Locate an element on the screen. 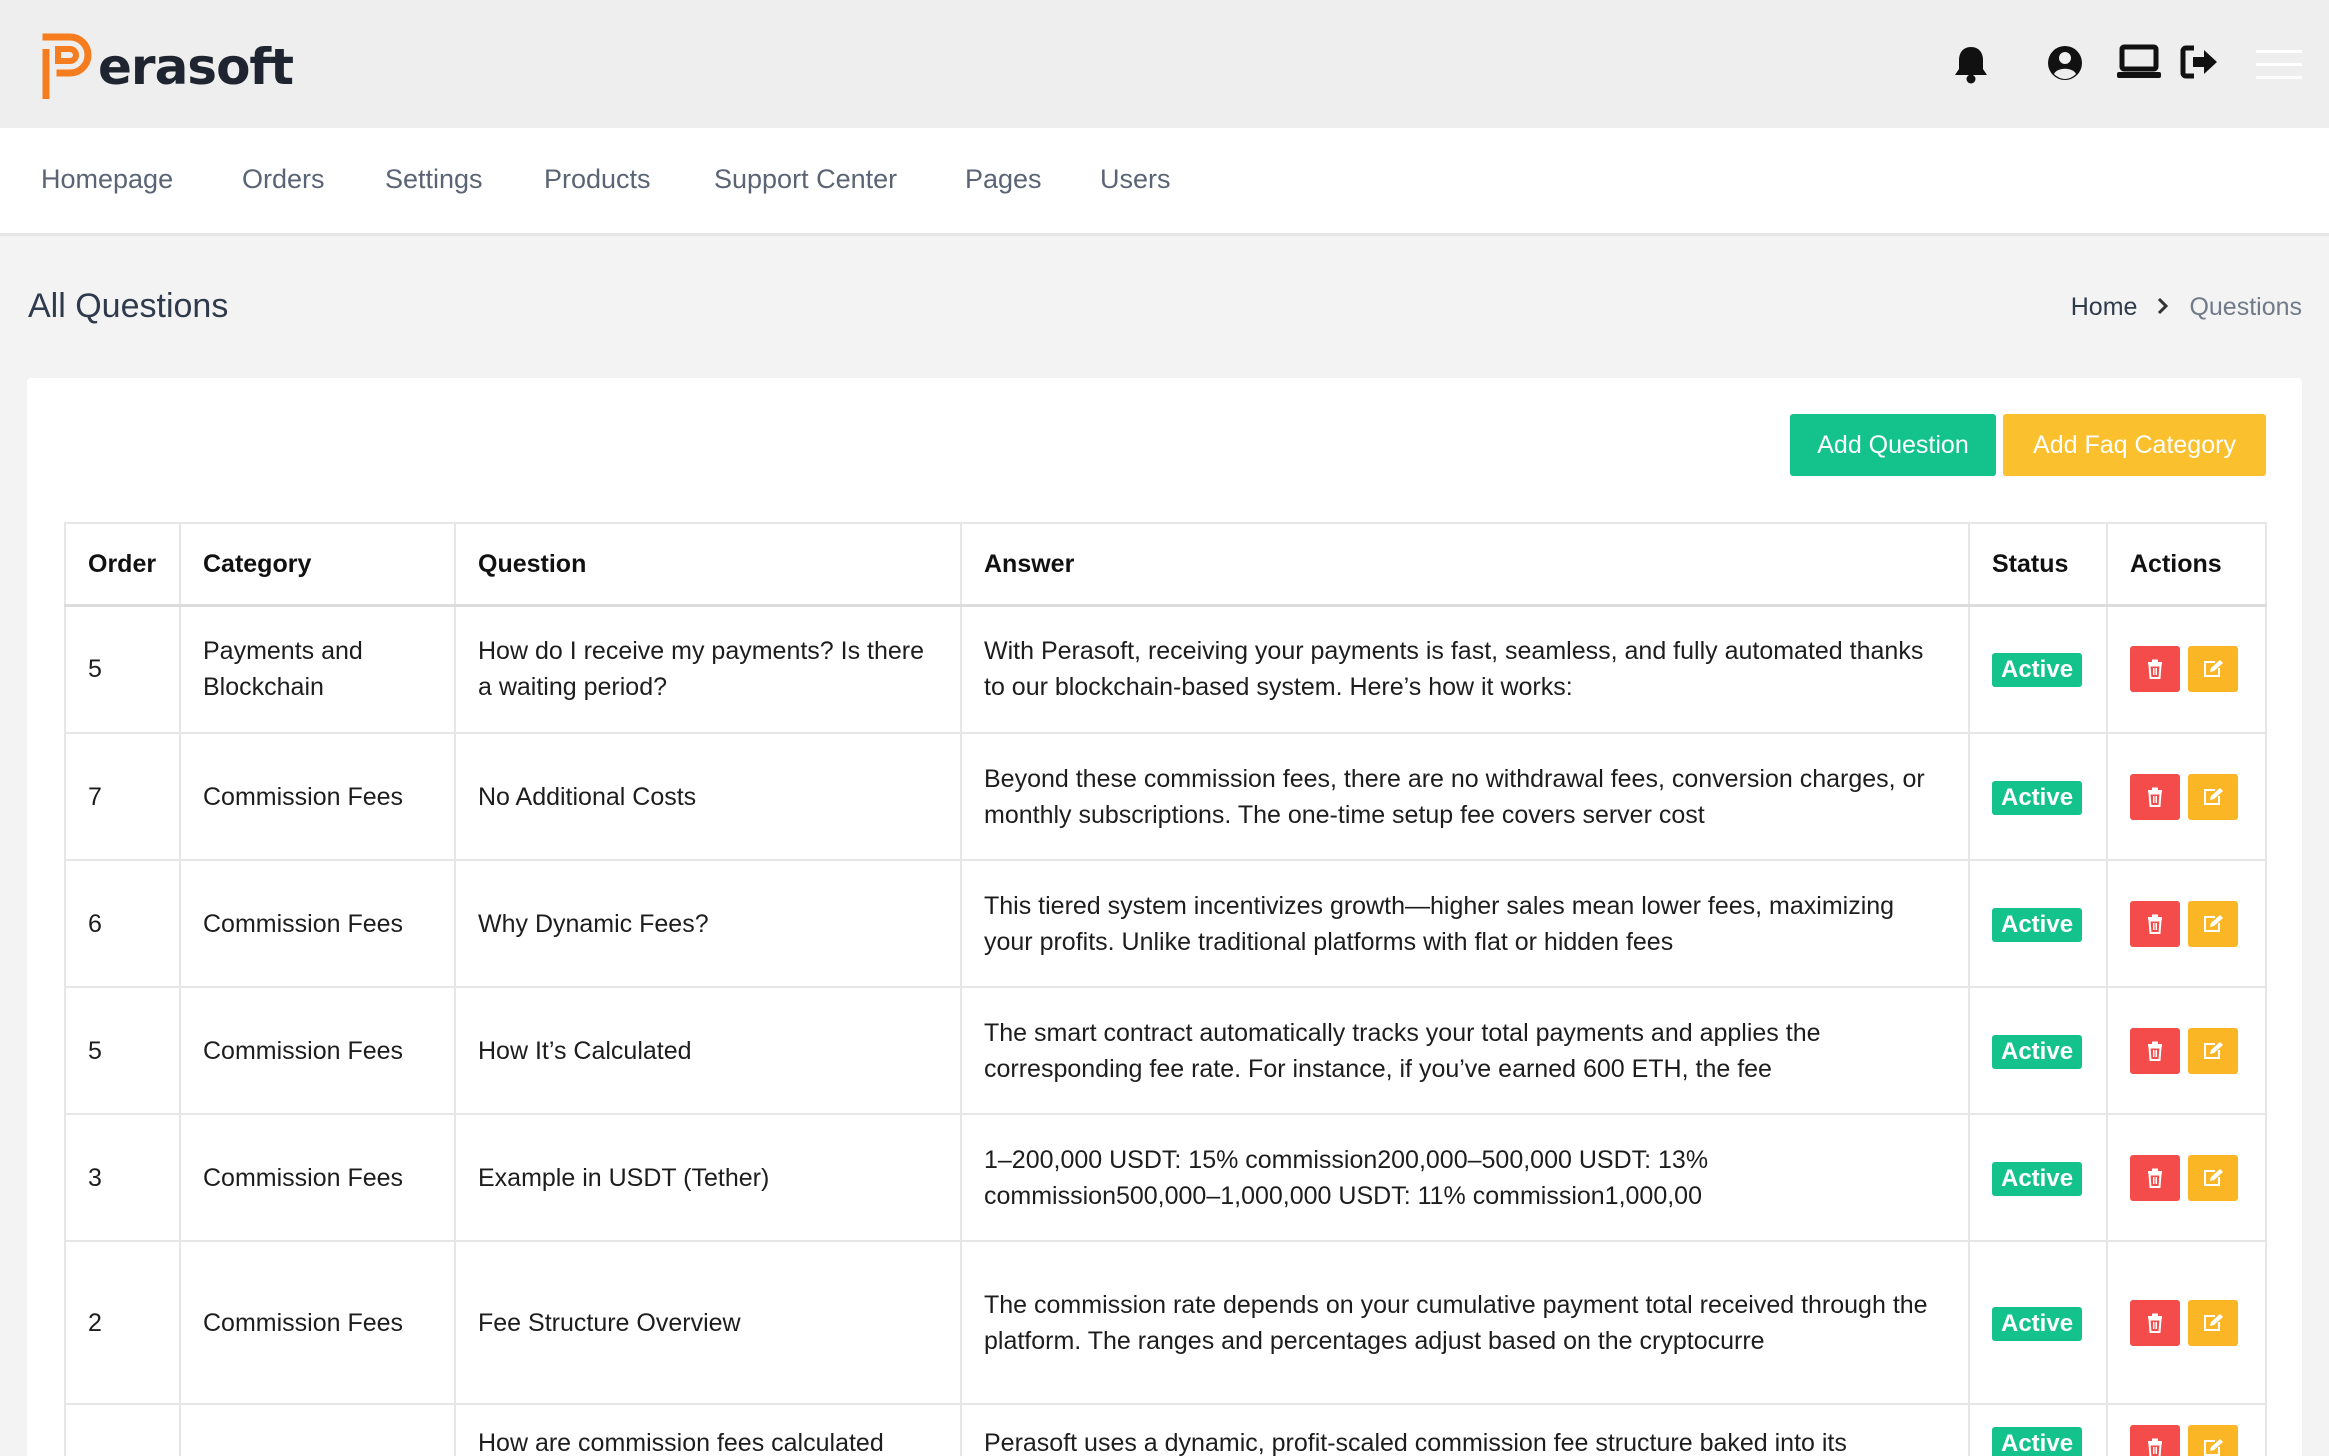 Image resolution: width=2329 pixels, height=1456 pixels. user-circle-icon is located at coordinates (2065, 65).